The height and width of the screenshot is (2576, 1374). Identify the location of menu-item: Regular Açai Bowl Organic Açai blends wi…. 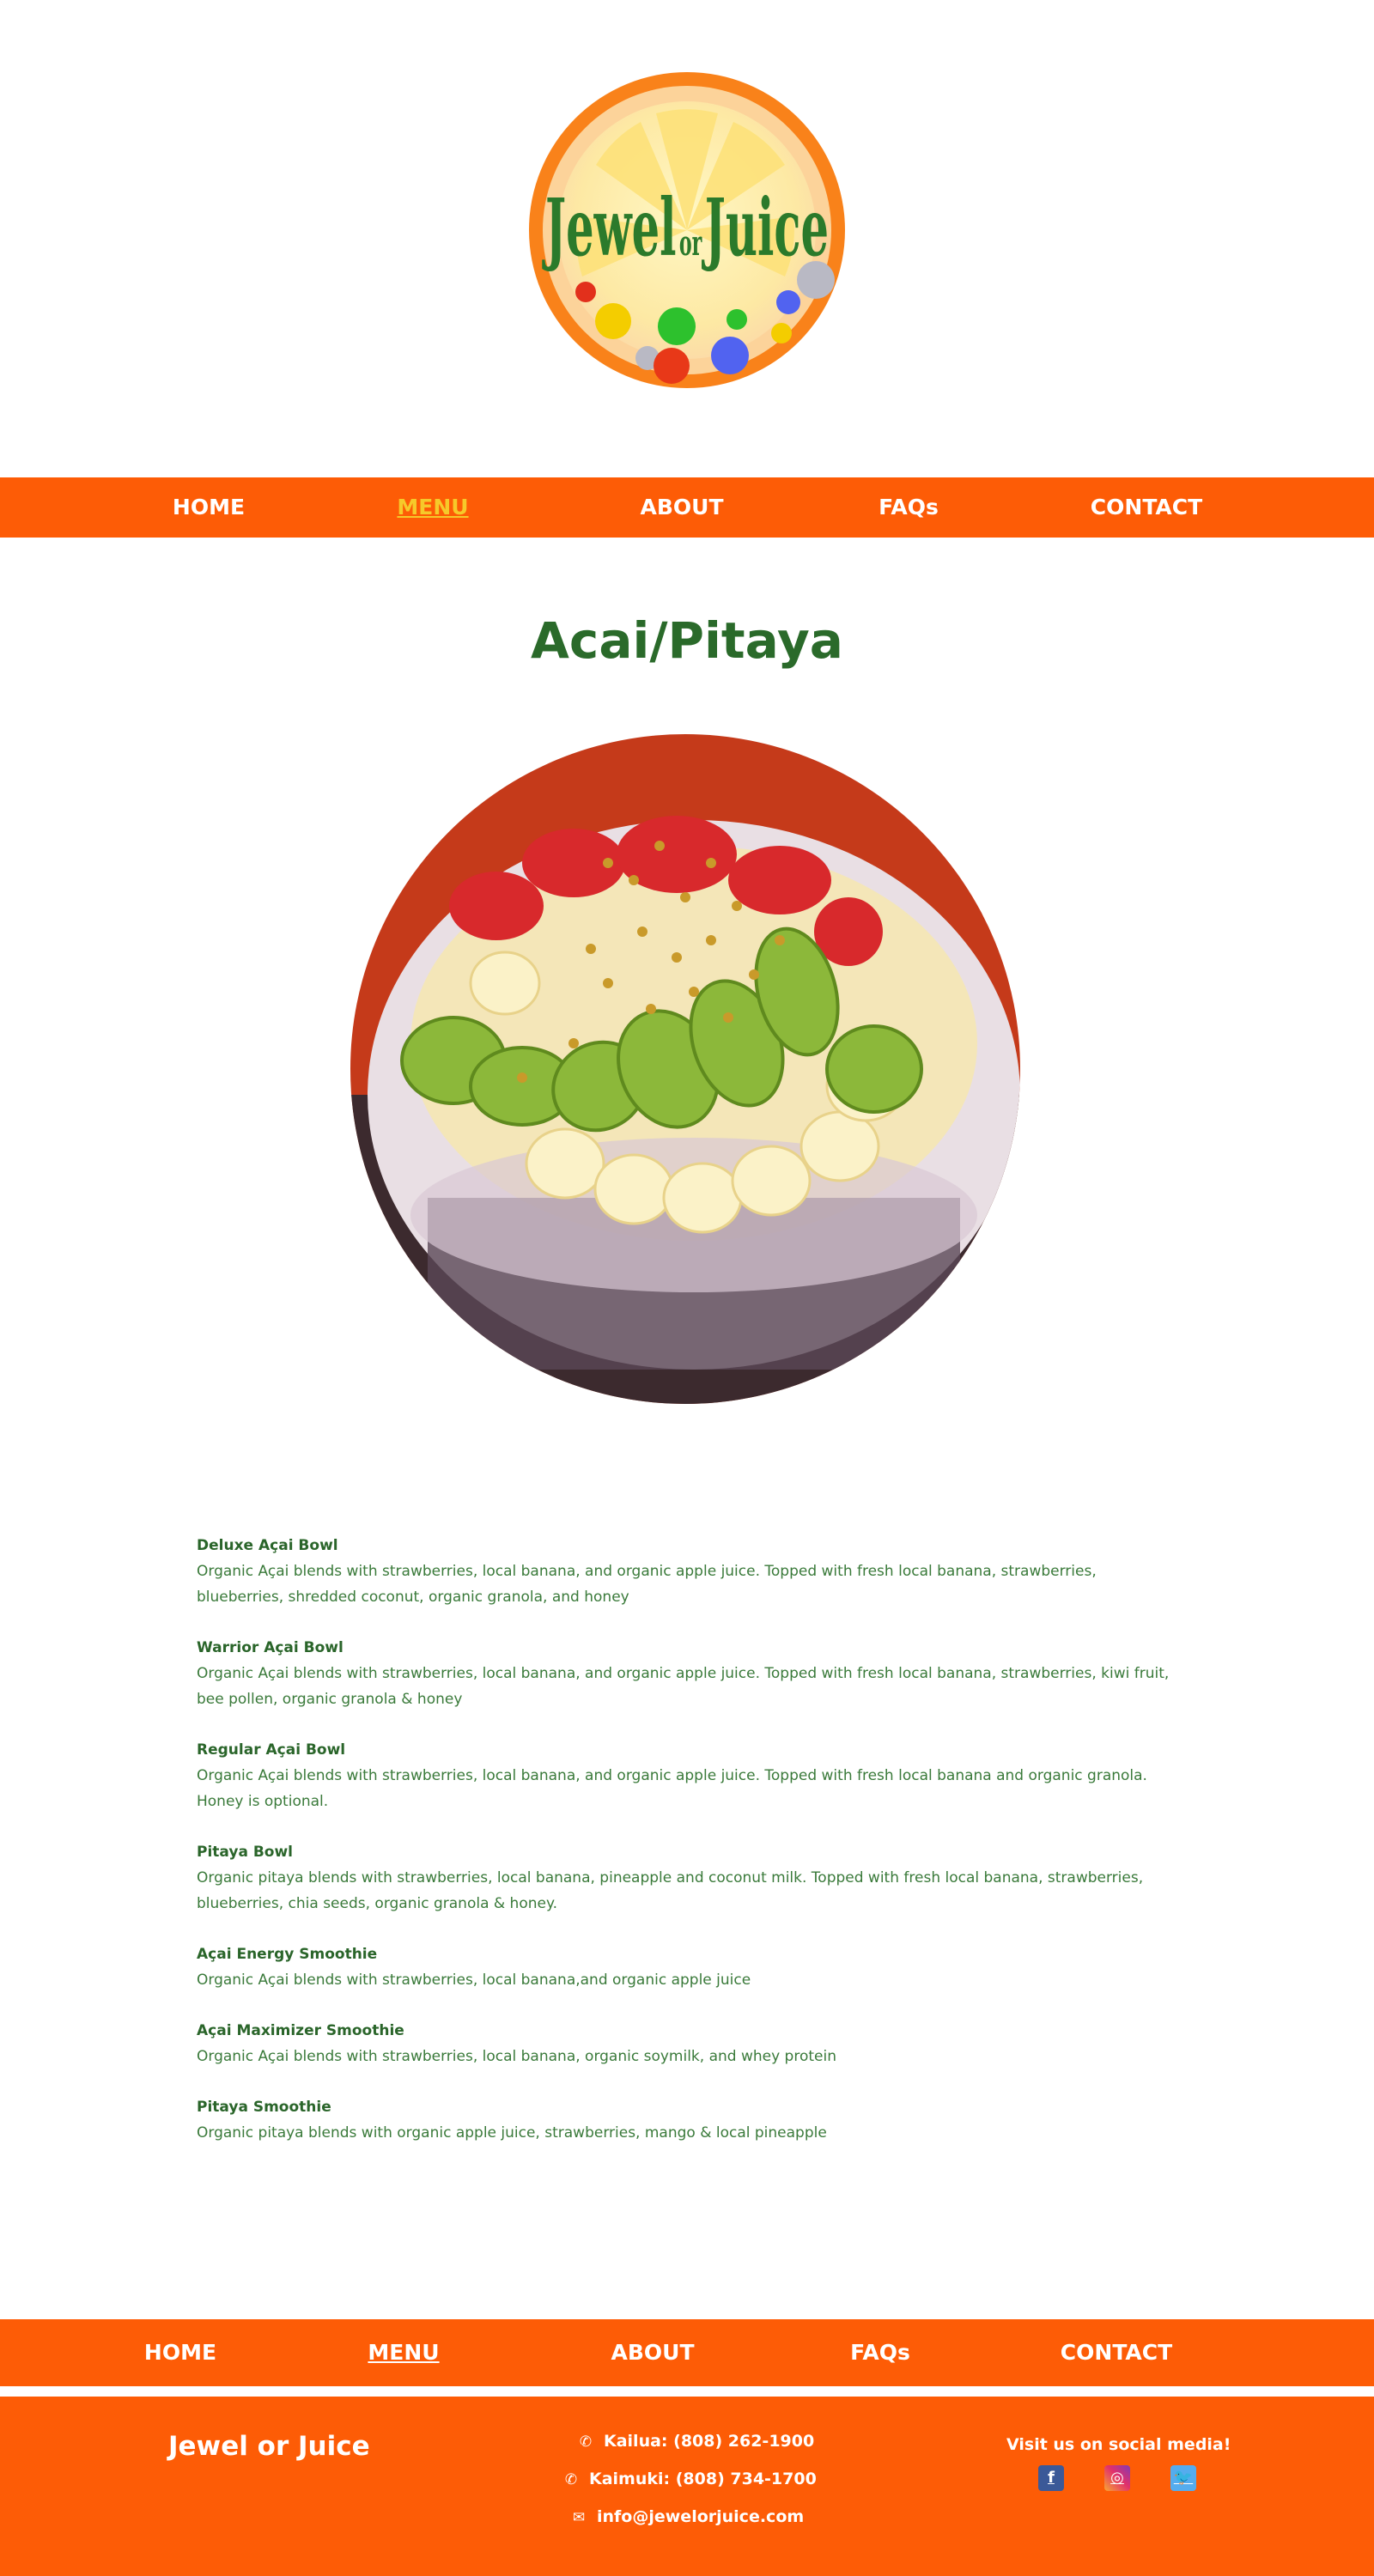
(687, 1776).